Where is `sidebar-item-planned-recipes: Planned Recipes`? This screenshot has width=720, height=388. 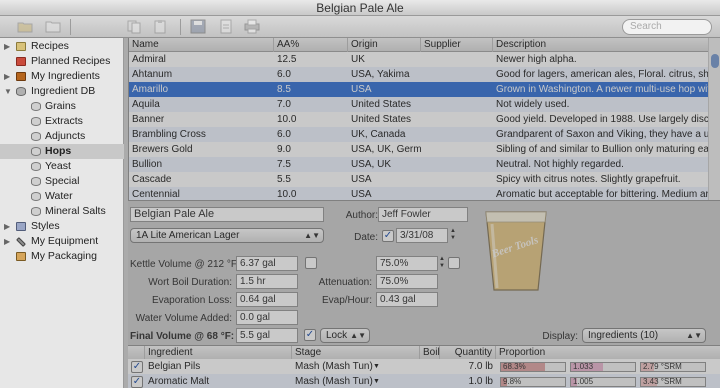 sidebar-item-planned-recipes: Planned Recipes is located at coordinates (62, 61).